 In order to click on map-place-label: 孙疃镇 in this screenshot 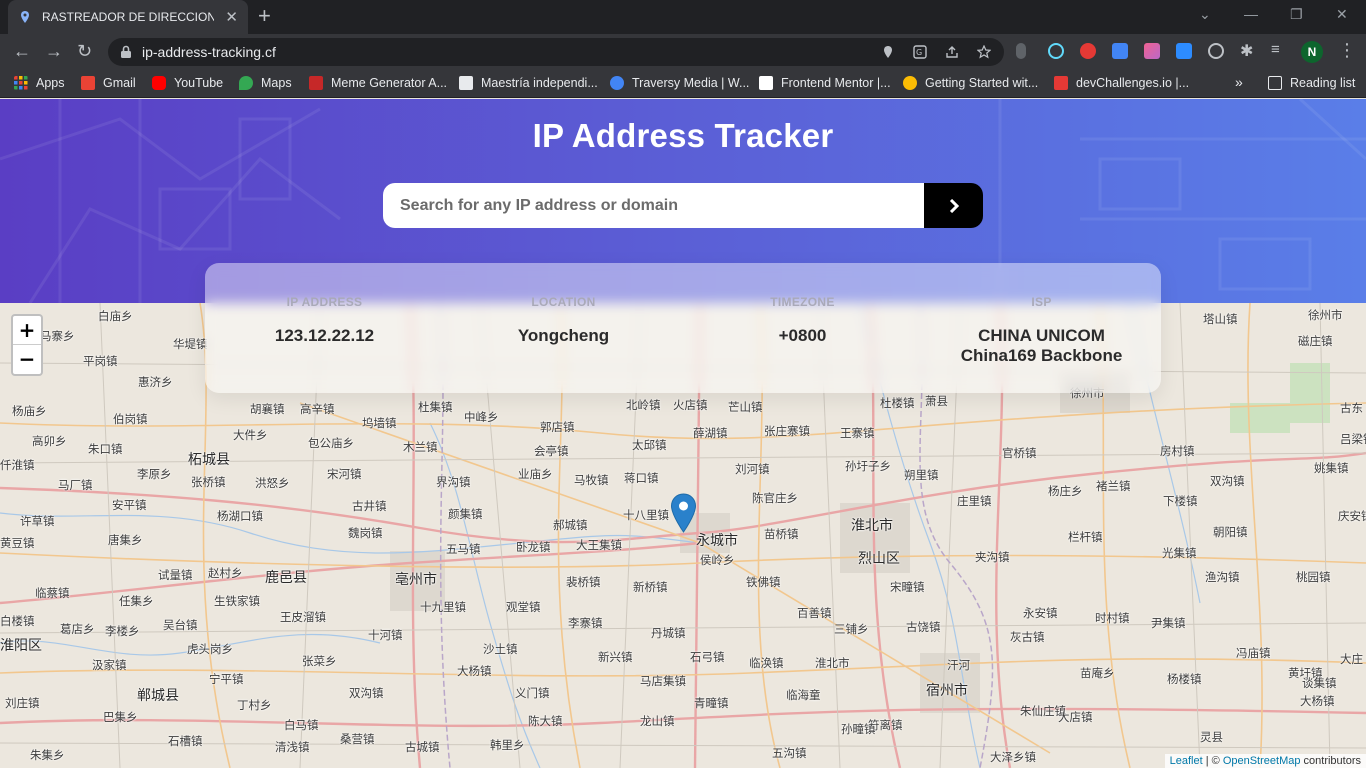, I will do `click(858, 729)`.